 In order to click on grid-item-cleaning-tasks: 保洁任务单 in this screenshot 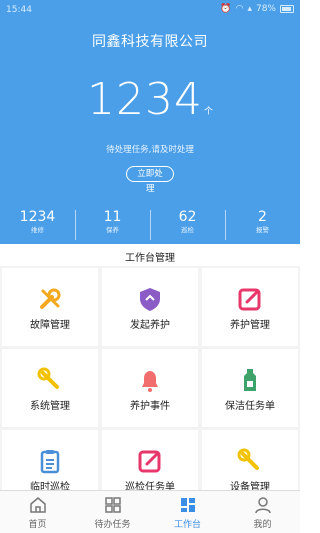, I will do `click(250, 388)`.